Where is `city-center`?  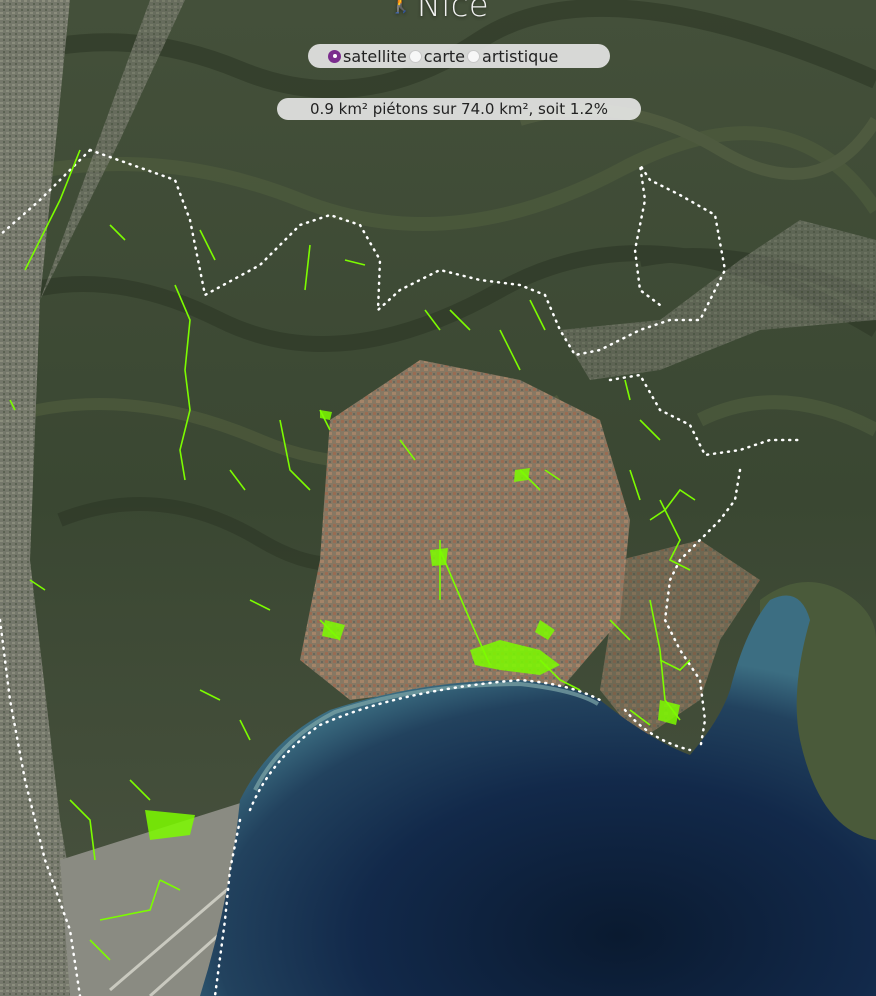 city-center is located at coordinates (465, 530).